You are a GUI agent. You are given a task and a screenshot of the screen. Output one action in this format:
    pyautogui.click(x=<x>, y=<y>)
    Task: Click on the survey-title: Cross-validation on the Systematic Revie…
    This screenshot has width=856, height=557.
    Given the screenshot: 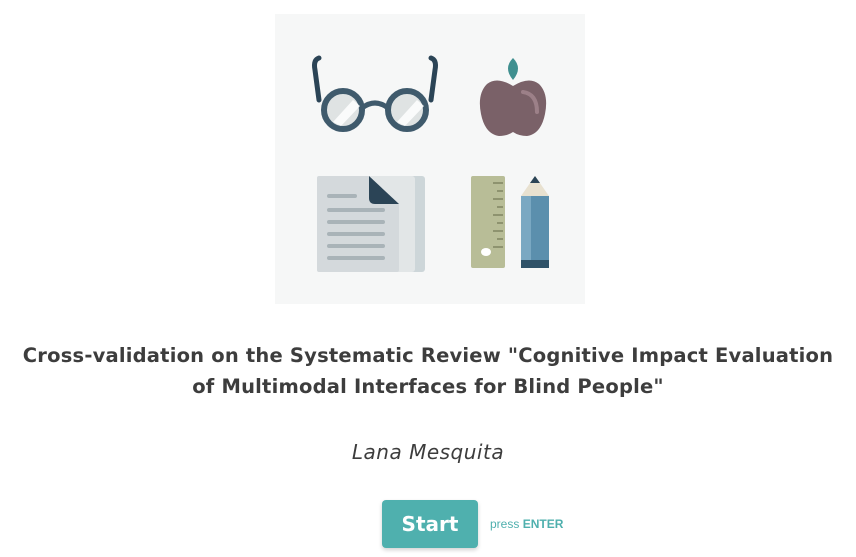 What is the action you would take?
    pyautogui.click(x=428, y=371)
    